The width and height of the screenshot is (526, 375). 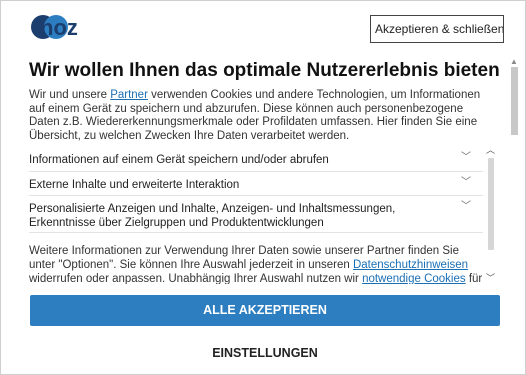 What do you see at coordinates (129, 95) in the screenshot?
I see `partner-link: Partner` at bounding box center [129, 95].